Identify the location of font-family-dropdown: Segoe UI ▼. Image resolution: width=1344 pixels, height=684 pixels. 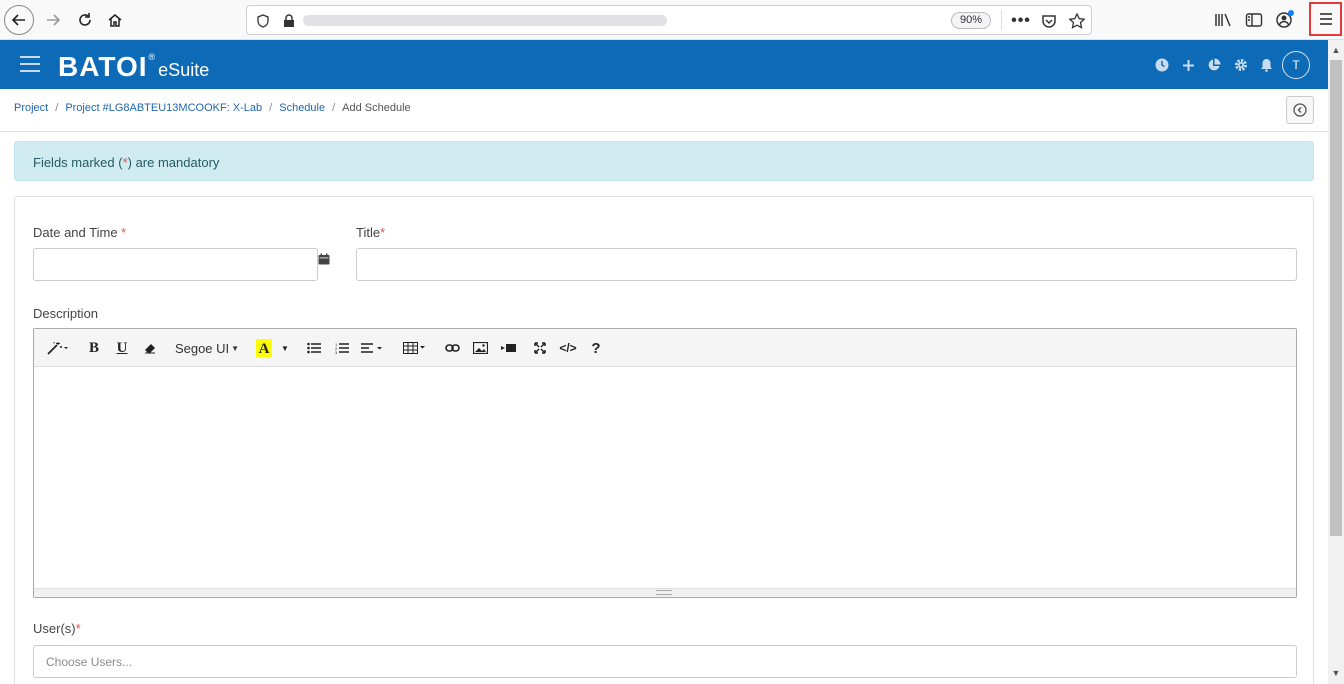
(207, 348).